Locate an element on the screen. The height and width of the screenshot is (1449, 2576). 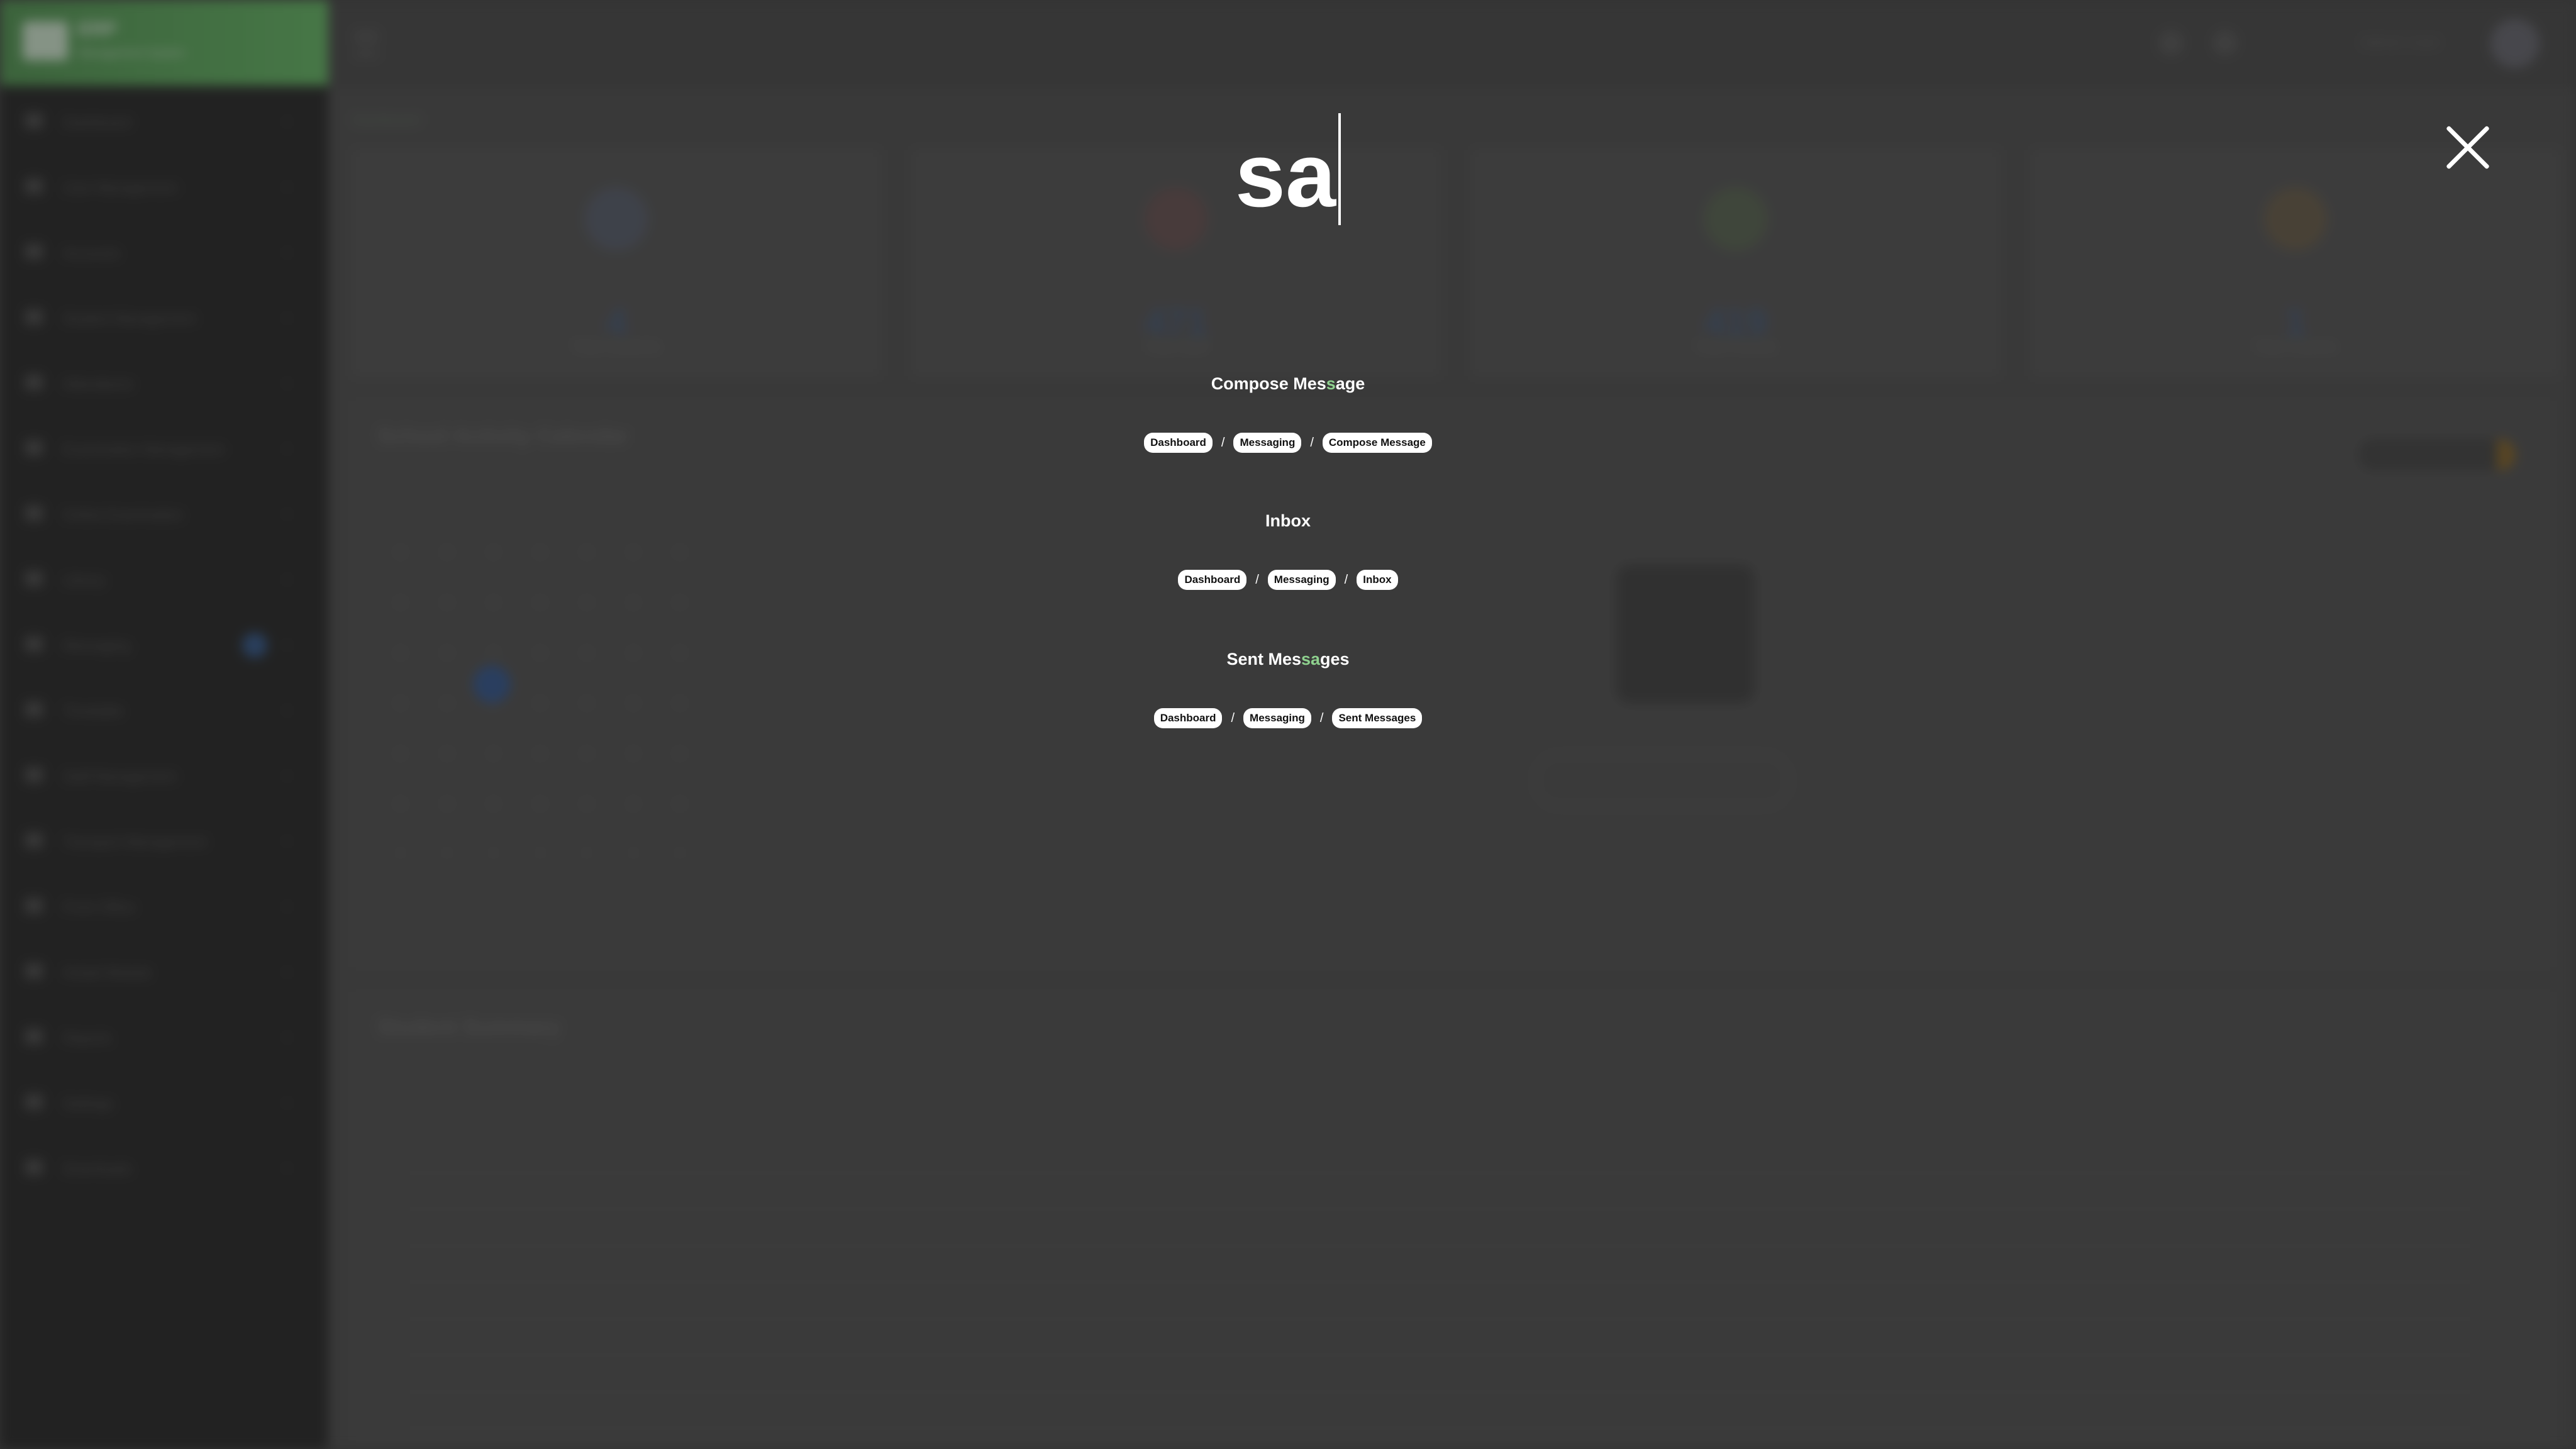
match-highlight: s is located at coordinates (1331, 383).